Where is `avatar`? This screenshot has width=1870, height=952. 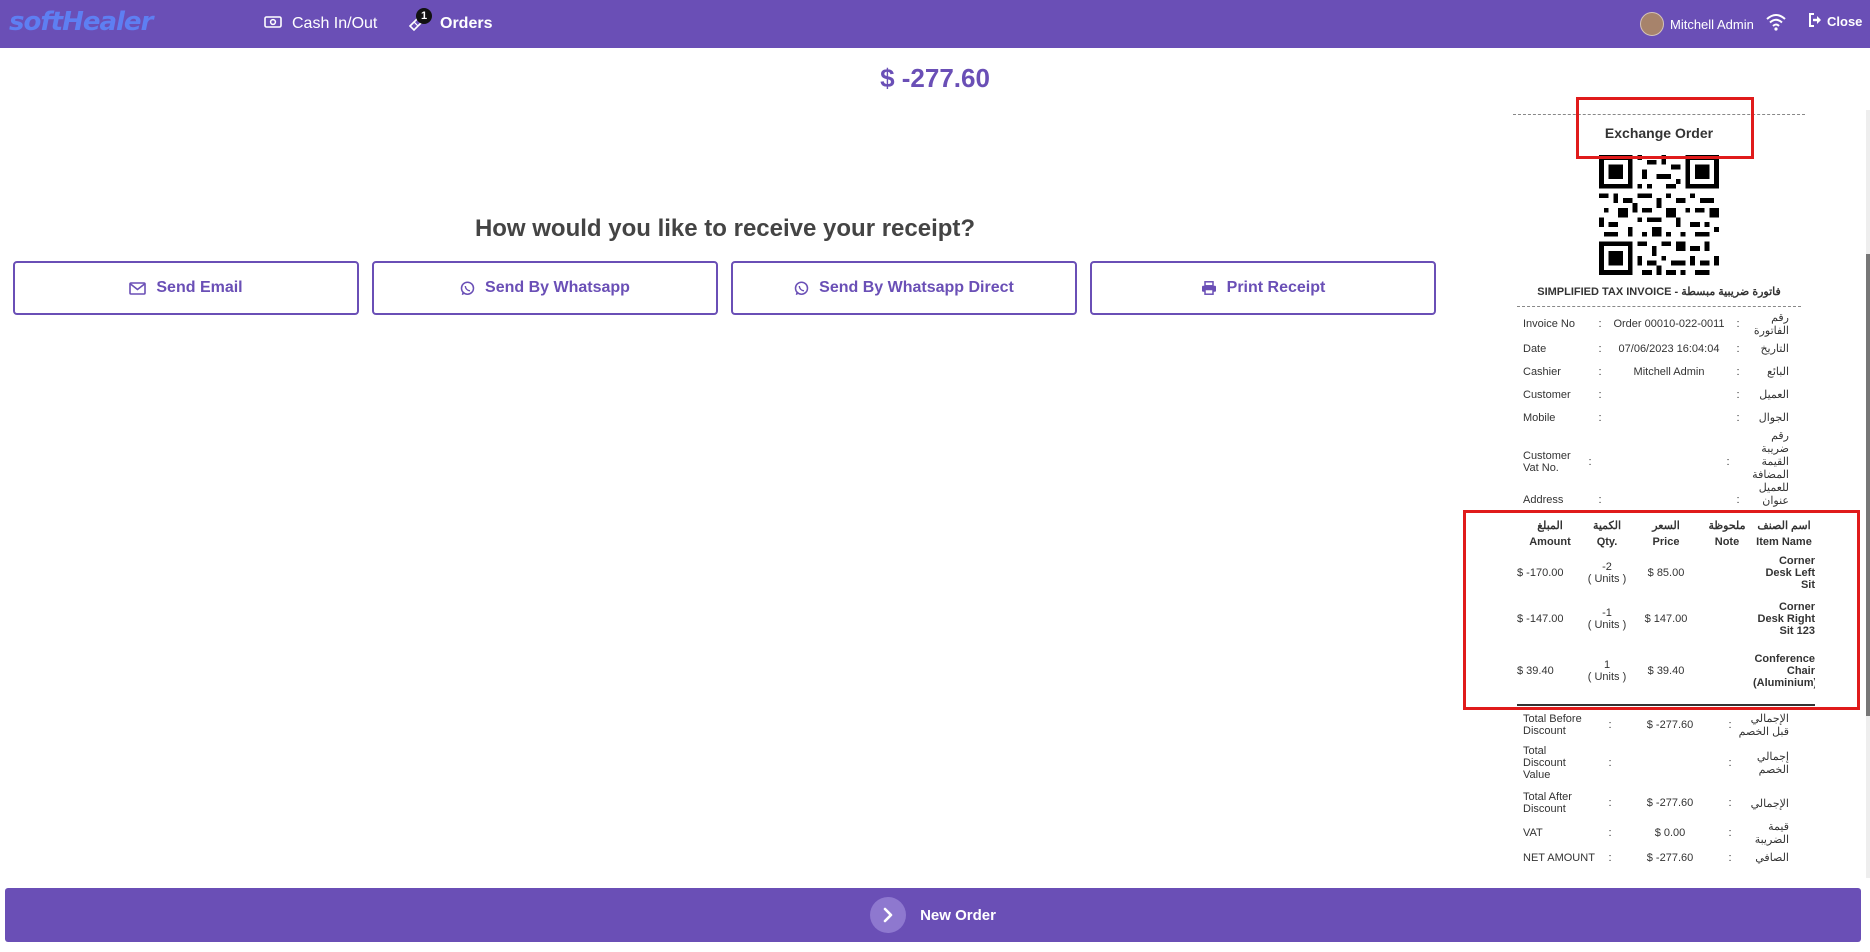
avatar is located at coordinates (1652, 24).